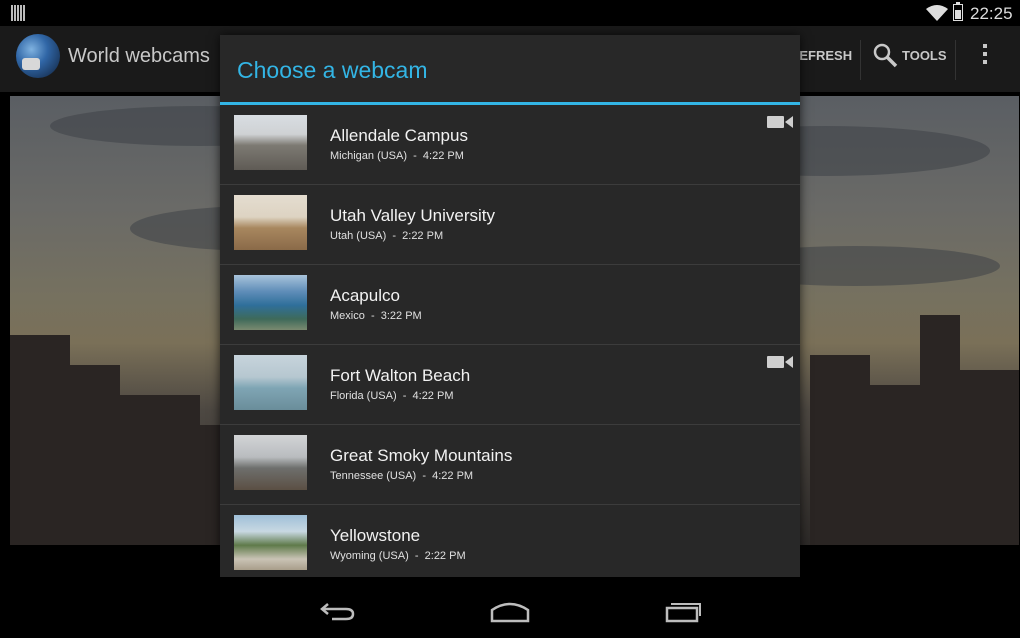  I want to click on battery-icon, so click(958, 11).